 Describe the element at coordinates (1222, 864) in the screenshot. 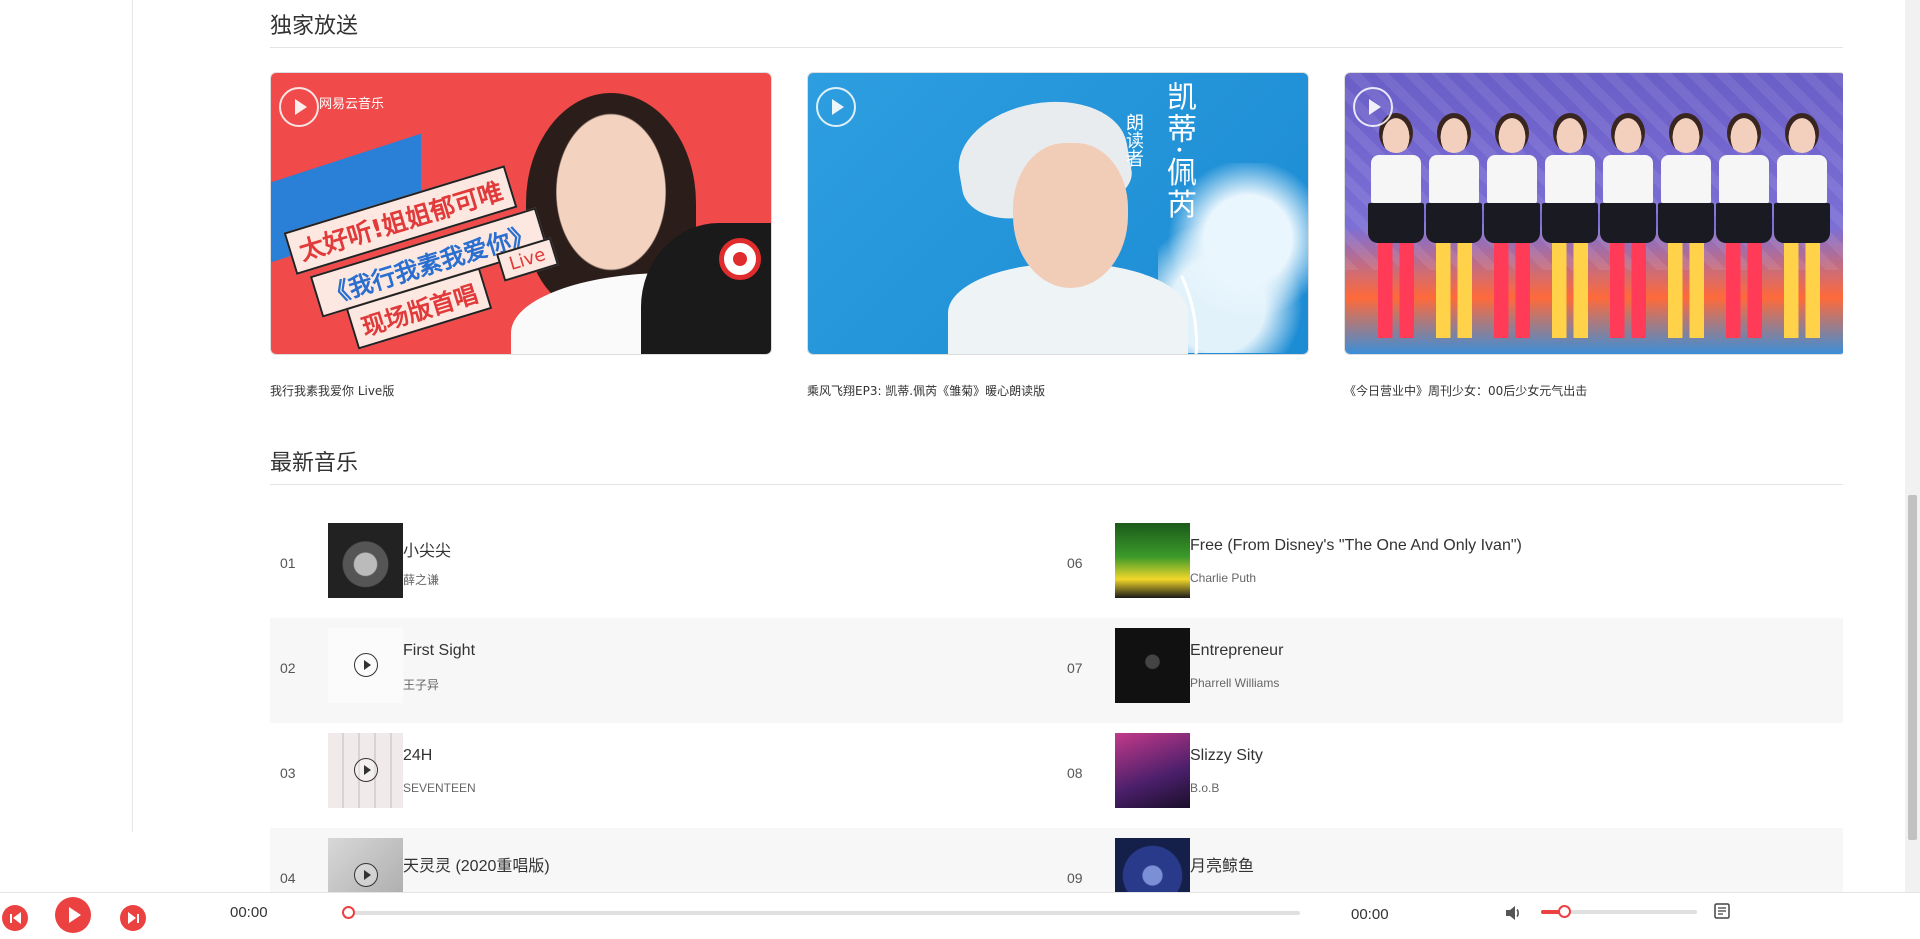

I see `song-title: 月亮鲸鱼` at that location.